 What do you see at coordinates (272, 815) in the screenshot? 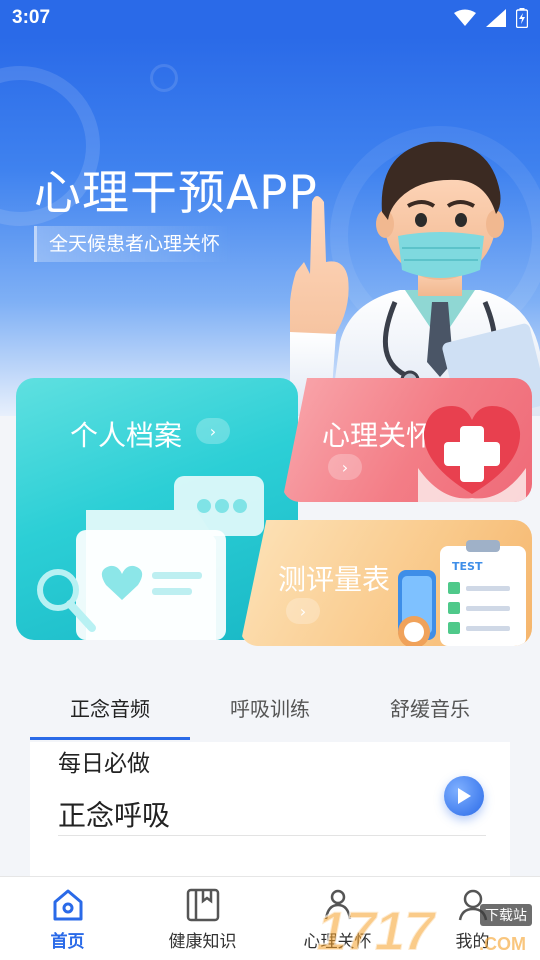
I see `list-item: 正念呼吸` at bounding box center [272, 815].